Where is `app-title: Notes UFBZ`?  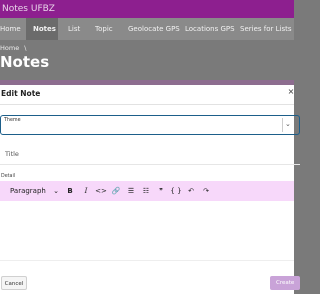 app-title: Notes UFBZ is located at coordinates (28, 9).